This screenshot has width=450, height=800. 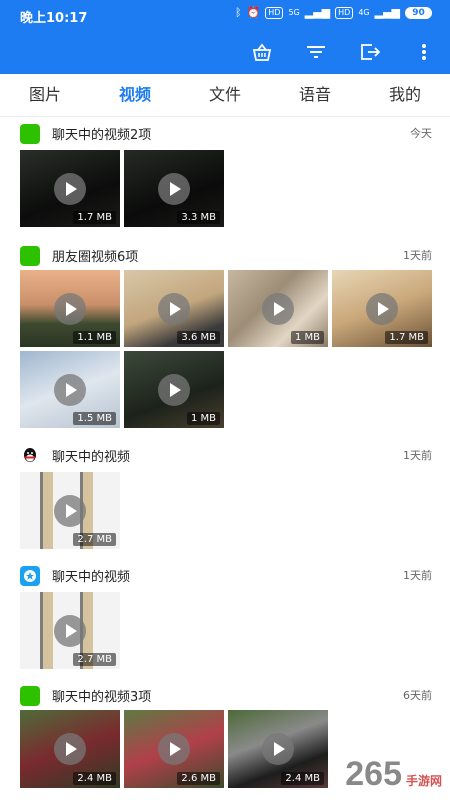 What do you see at coordinates (198, 778) in the screenshot?
I see `file-size: 2.6 MB` at bounding box center [198, 778].